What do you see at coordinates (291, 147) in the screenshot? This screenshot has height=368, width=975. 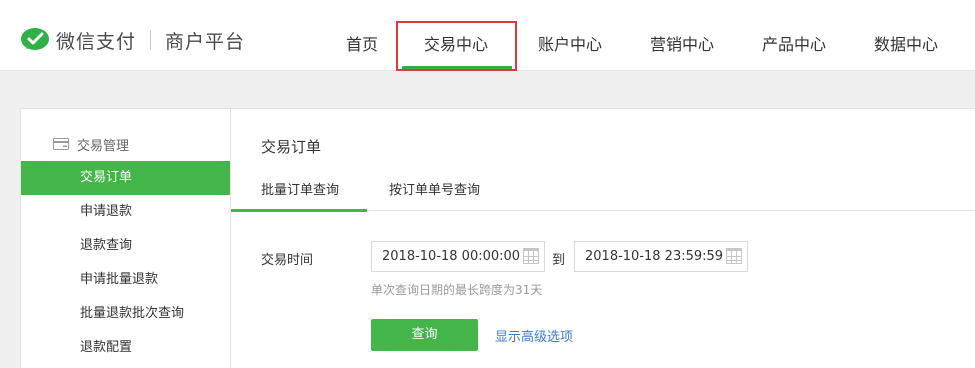 I see `page-title: 交易订单` at bounding box center [291, 147].